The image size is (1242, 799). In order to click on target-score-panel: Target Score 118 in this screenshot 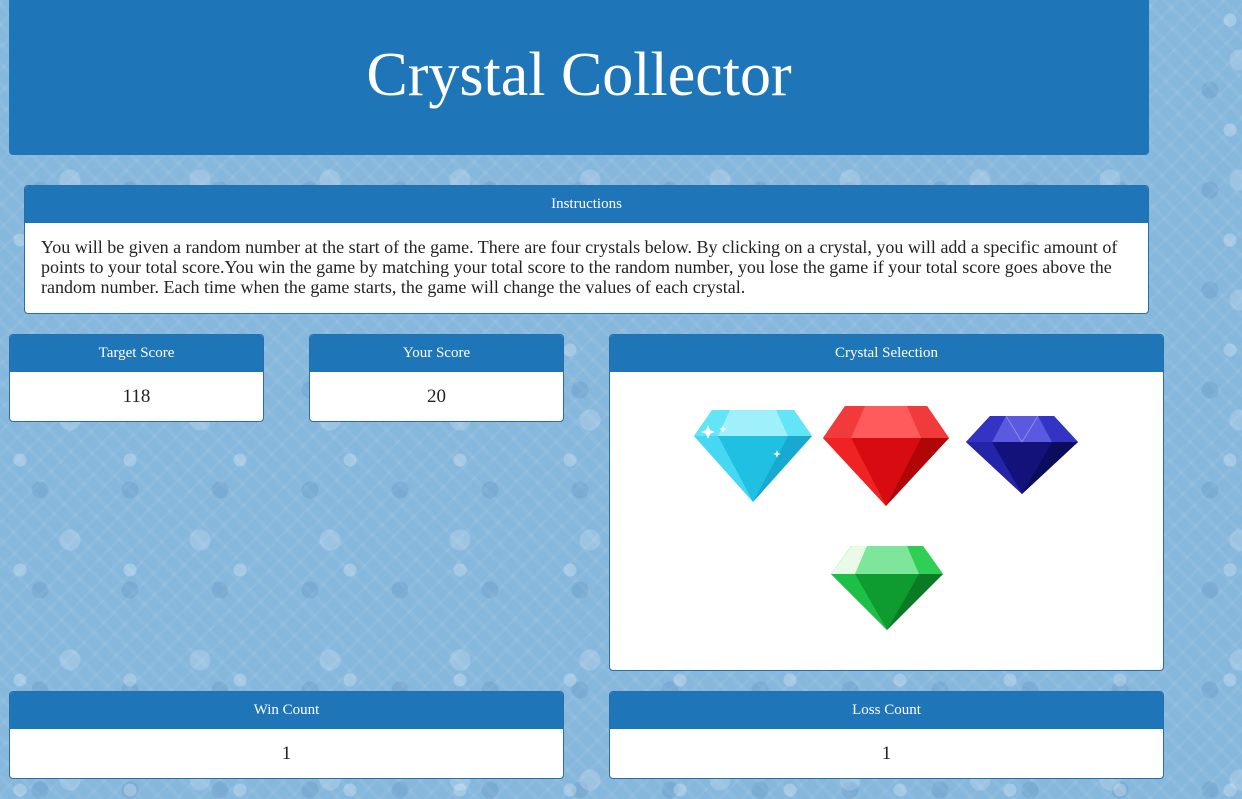, I will do `click(136, 378)`.